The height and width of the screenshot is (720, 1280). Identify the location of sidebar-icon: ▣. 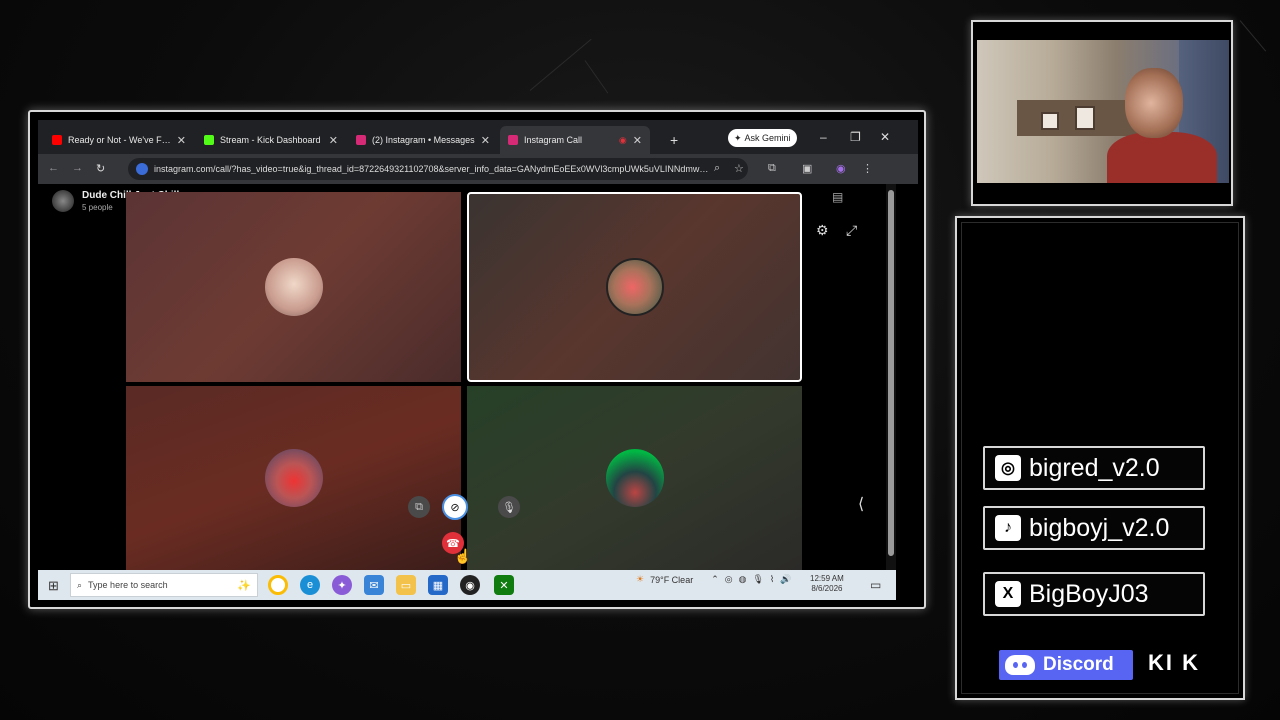
(807, 168).